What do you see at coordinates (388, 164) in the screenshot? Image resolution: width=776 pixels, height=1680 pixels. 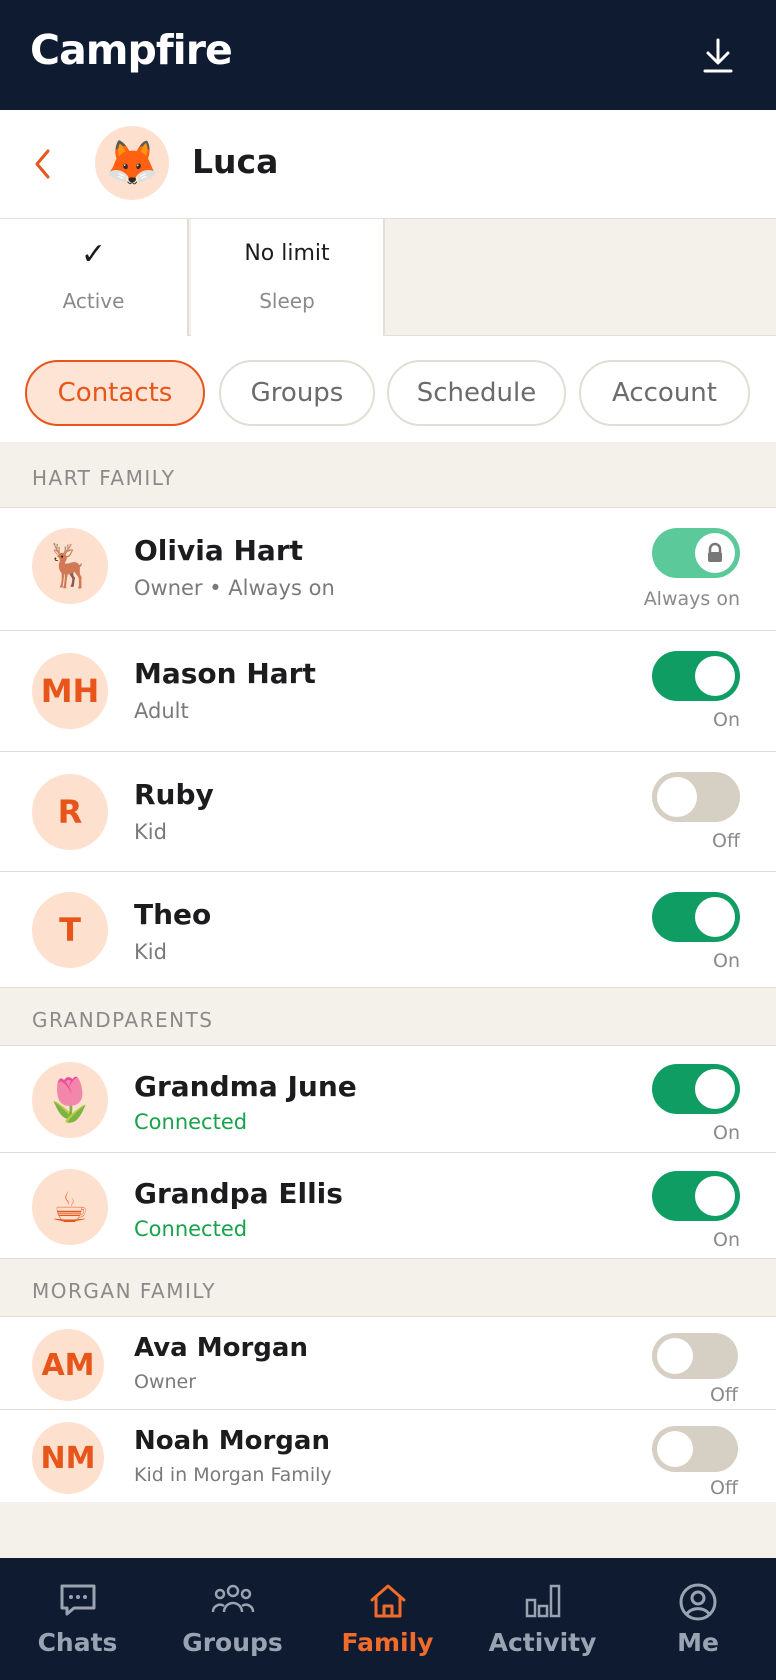 I see `profile-header: 🦊 Luca` at bounding box center [388, 164].